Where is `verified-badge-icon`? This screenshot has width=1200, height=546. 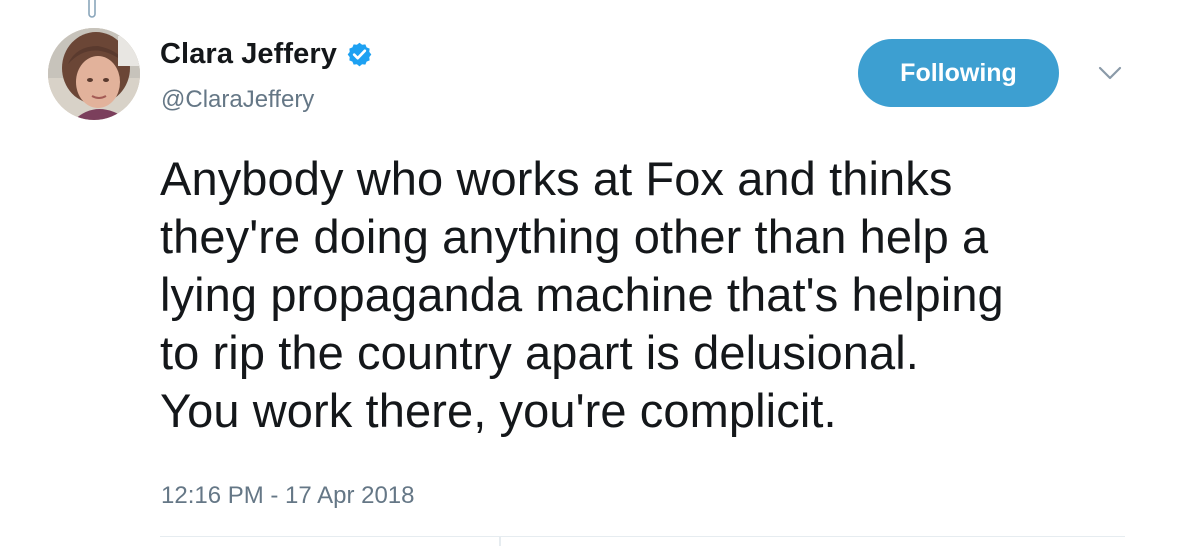
verified-badge-icon is located at coordinates (359, 54).